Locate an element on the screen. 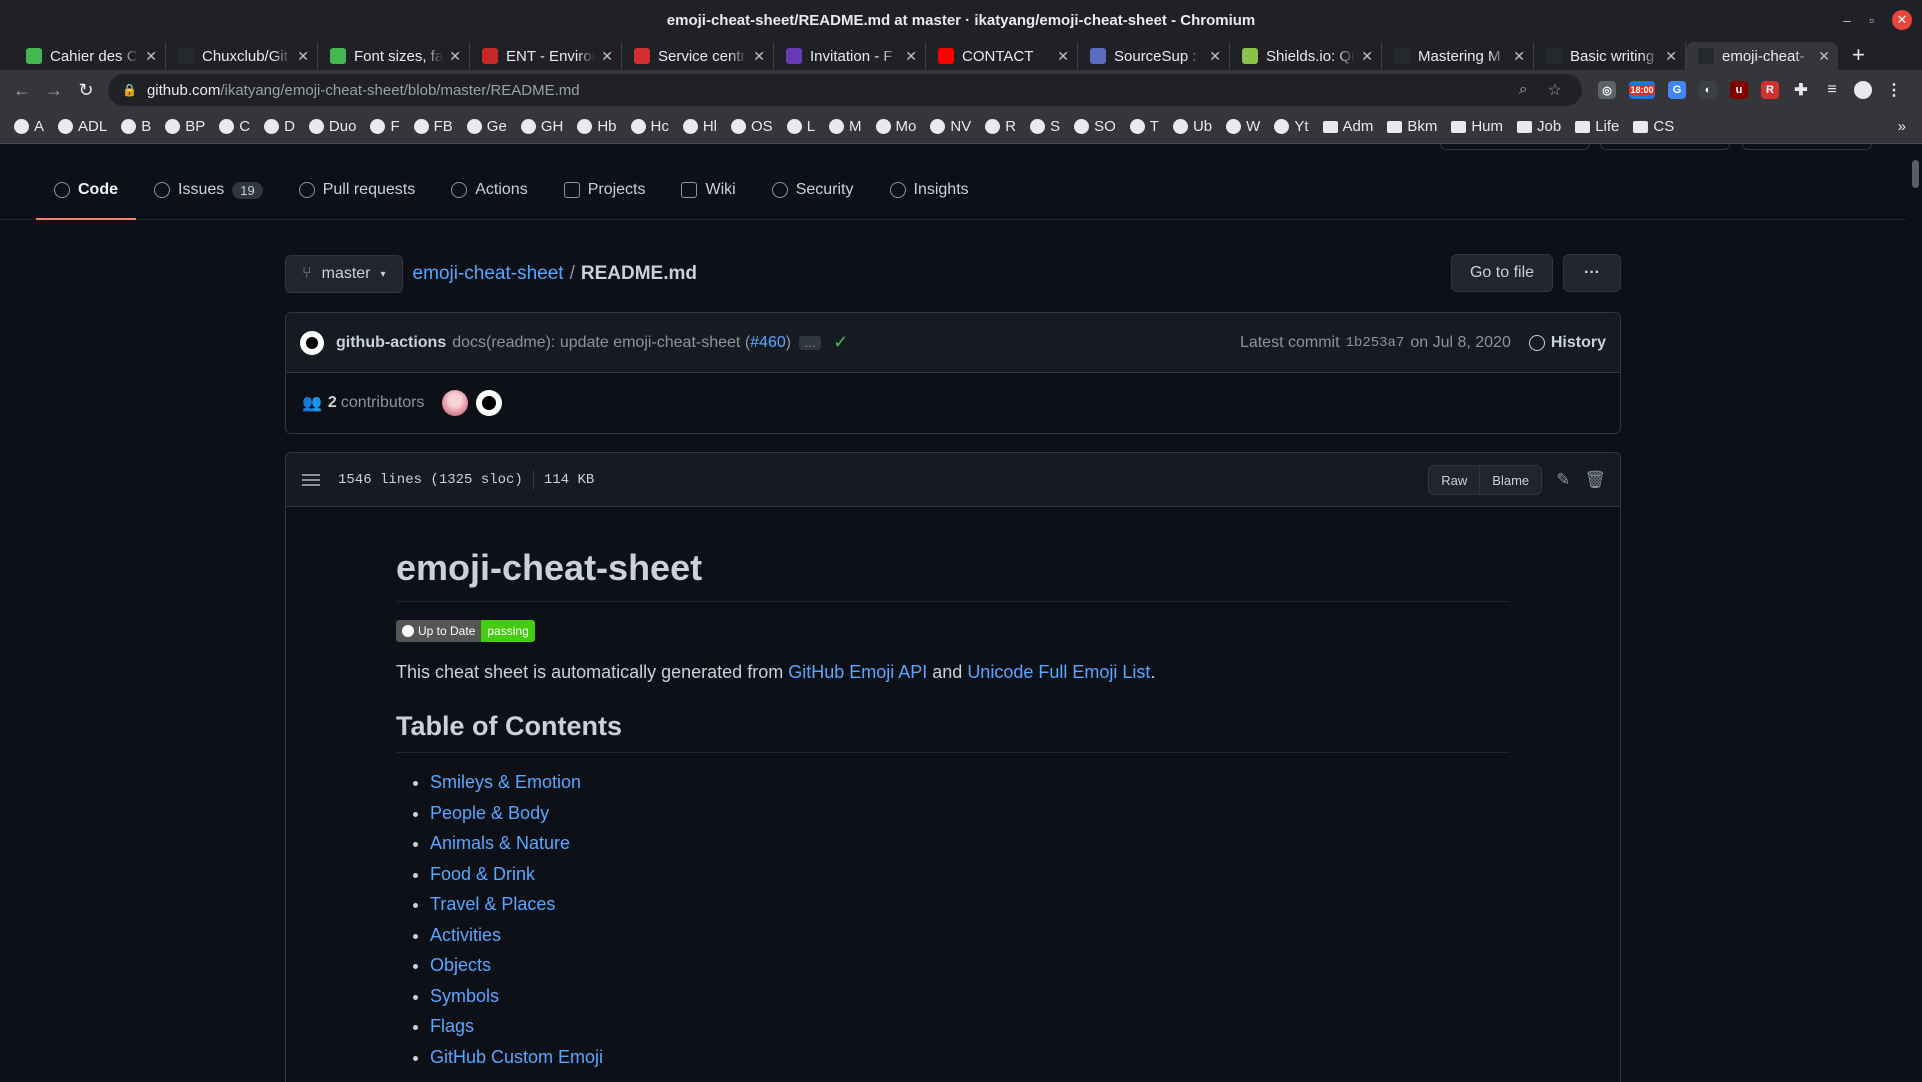  bookmark-item: T is located at coordinates (1144, 126).